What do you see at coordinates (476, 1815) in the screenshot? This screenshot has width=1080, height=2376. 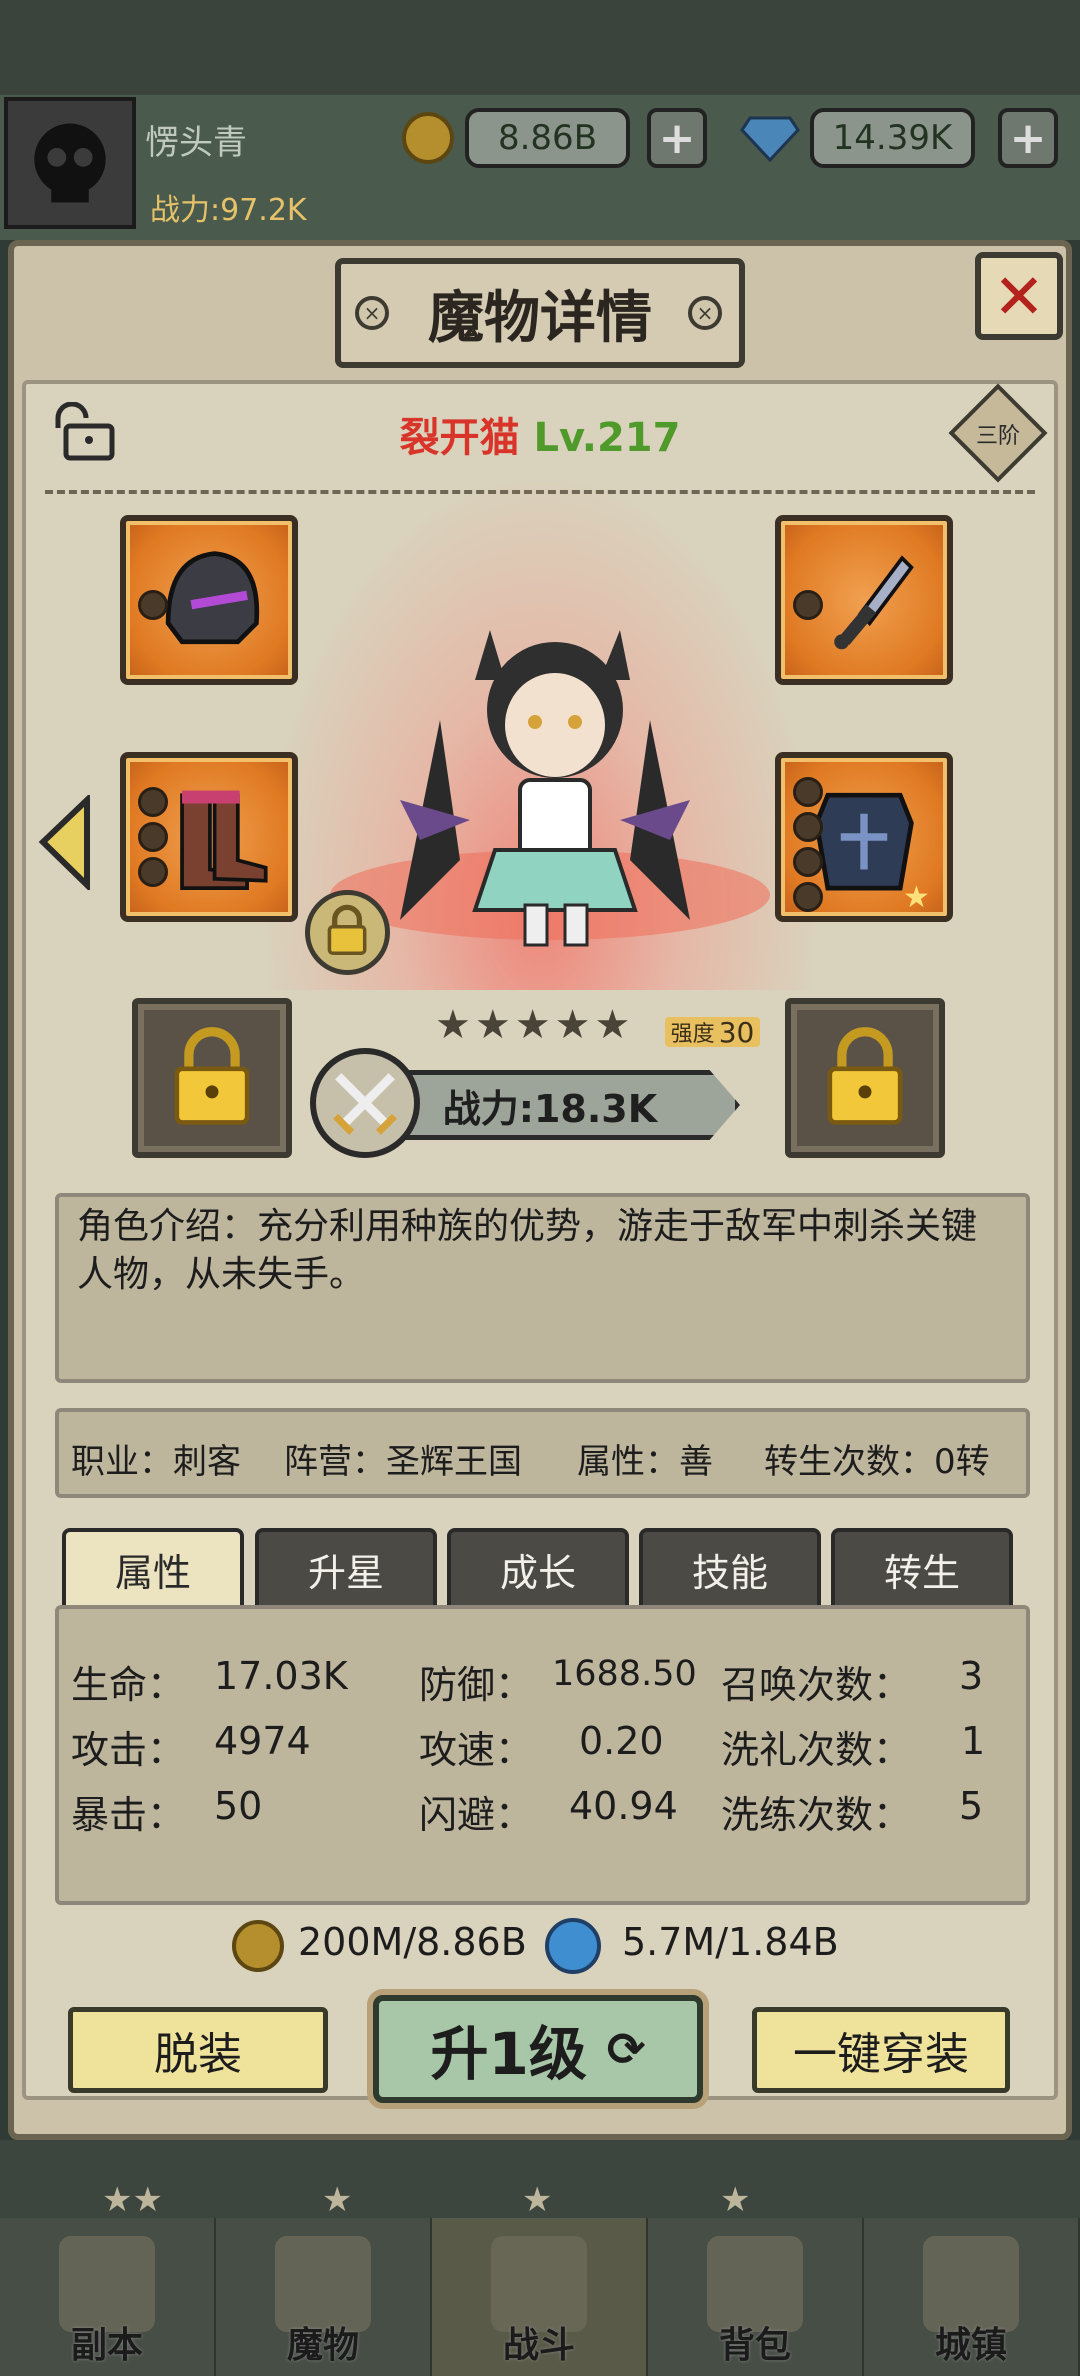 I see `stat-dodge-label: 闪避：` at bounding box center [476, 1815].